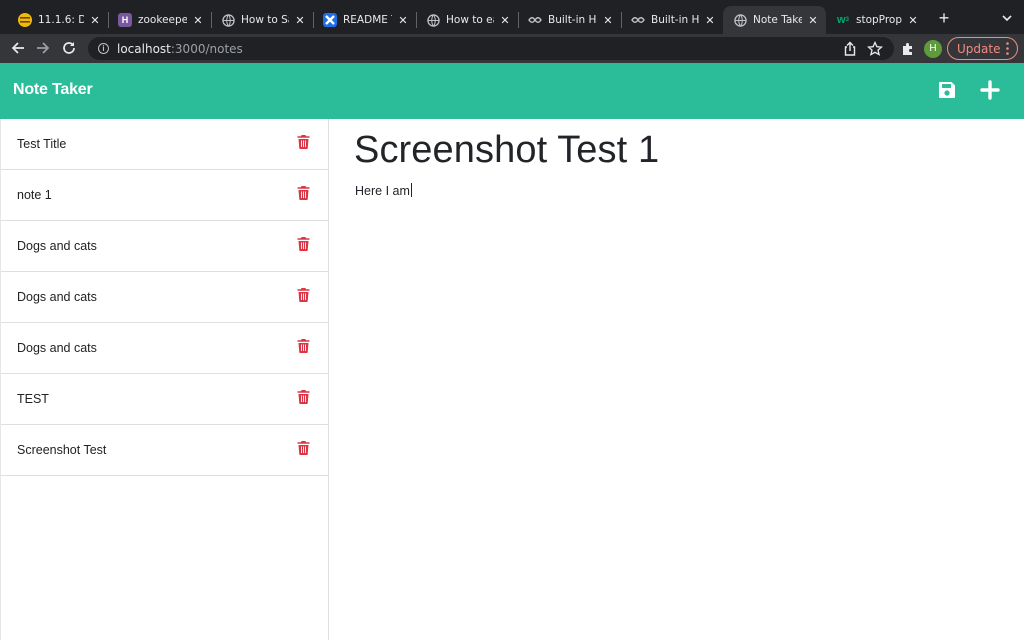  I want to click on note-title: TEST, so click(33, 399).